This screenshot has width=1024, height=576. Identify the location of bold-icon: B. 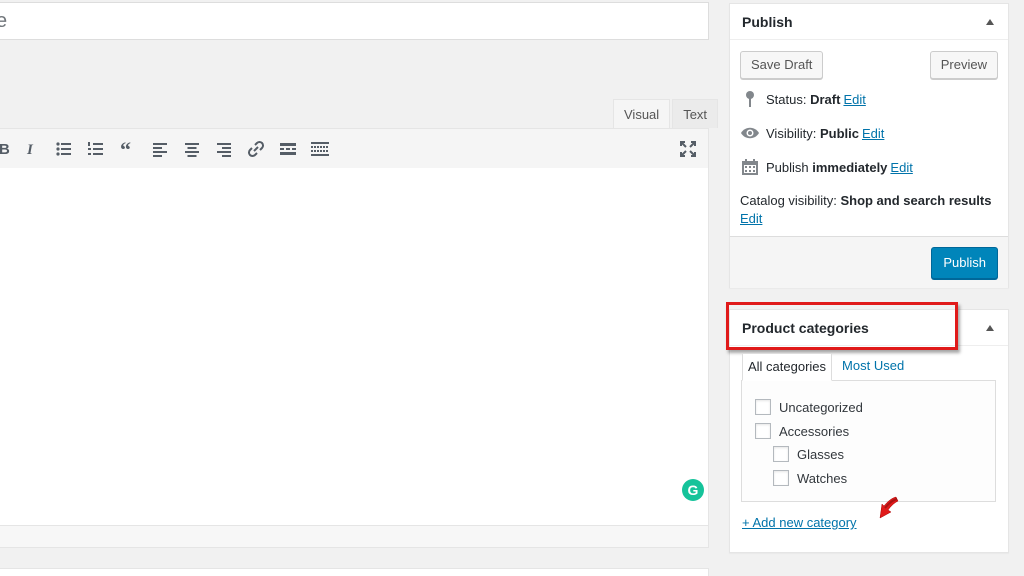
(6, 149).